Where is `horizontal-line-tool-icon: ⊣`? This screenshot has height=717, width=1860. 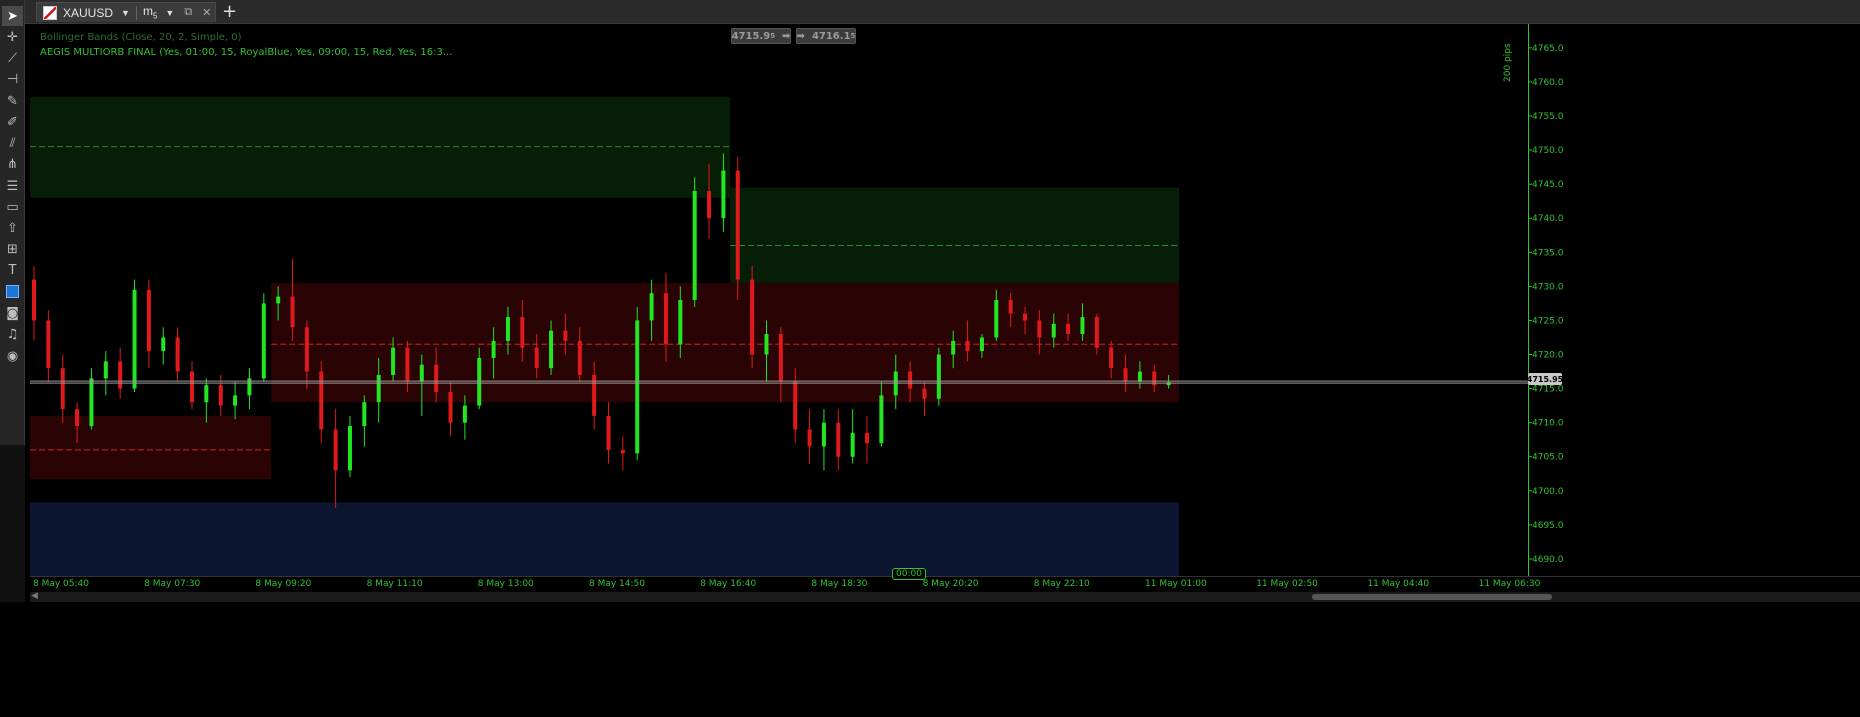
horizontal-line-tool-icon: ⊣ is located at coordinates (12, 79).